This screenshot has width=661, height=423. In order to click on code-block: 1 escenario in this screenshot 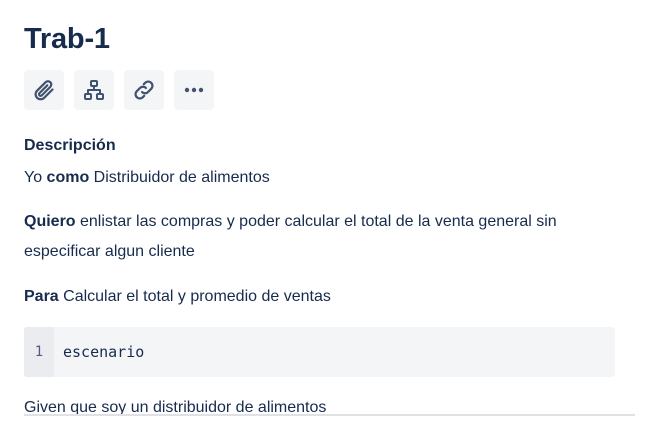, I will do `click(319, 352)`.